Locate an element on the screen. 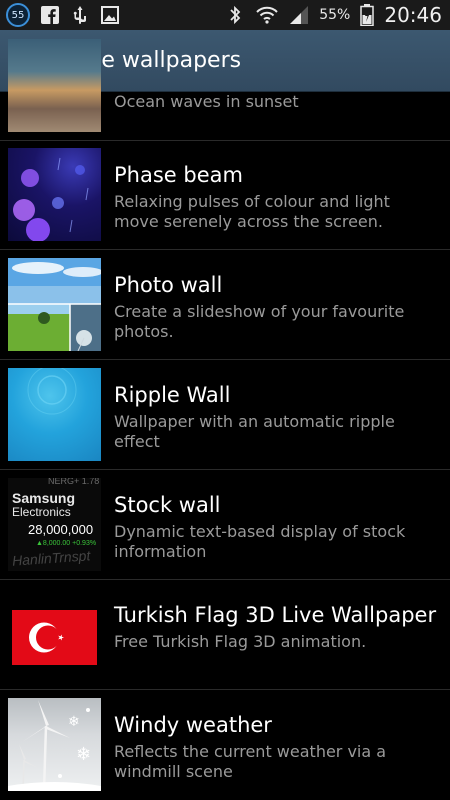 The image size is (450, 800). clock-time: 20:46 is located at coordinates (413, 15).